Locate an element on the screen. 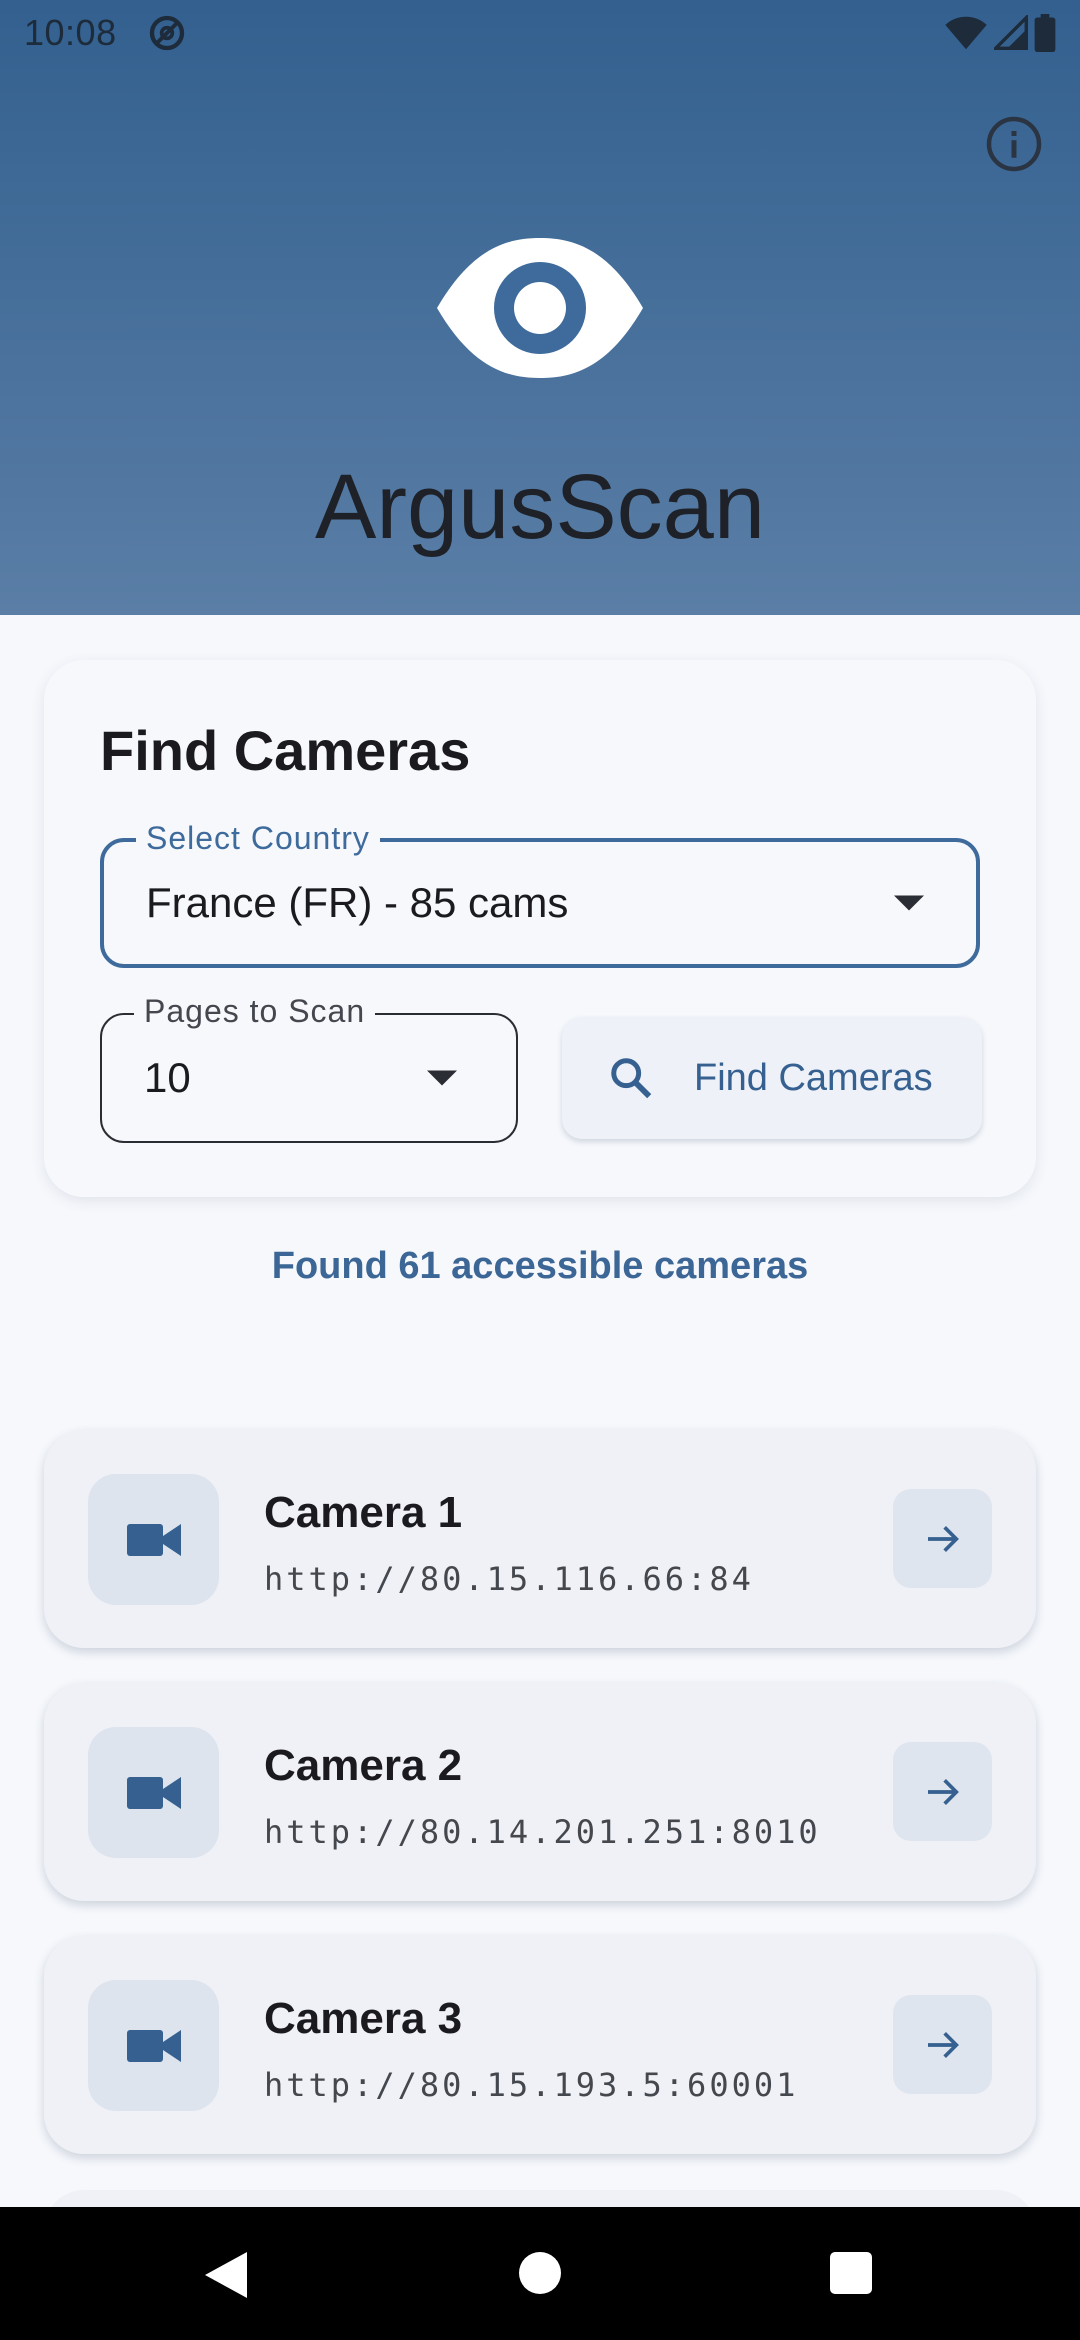 Image resolution: width=1080 pixels, height=2340 pixels. country-label: Select Country is located at coordinates (258, 838).